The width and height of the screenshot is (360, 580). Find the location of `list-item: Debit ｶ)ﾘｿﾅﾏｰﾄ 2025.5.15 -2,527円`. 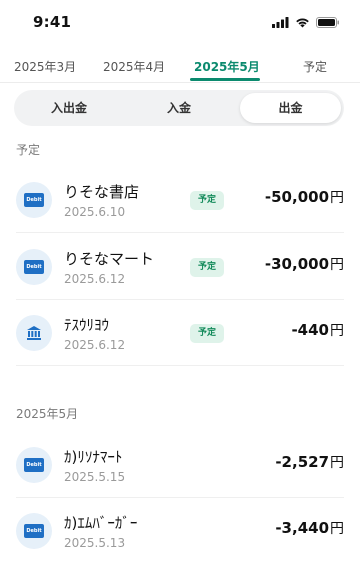

list-item: Debit ｶ)ﾘｿﾅﾏｰﾄ 2025.5.15 -2,527円 is located at coordinates (180, 465).